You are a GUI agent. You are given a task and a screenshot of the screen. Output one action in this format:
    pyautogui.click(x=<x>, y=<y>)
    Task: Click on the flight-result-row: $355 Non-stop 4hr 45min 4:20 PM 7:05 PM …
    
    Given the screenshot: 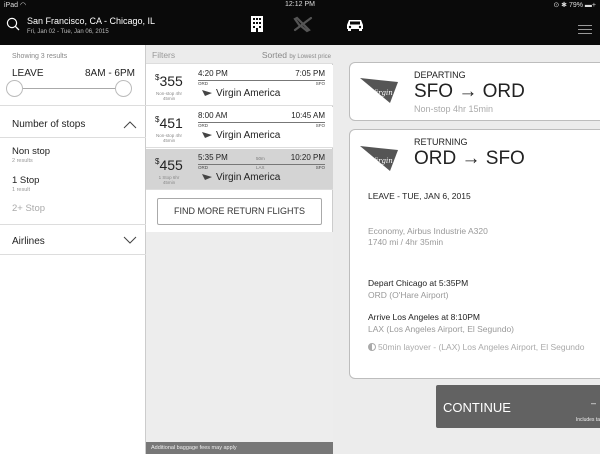 What is the action you would take?
    pyautogui.click(x=239, y=85)
    